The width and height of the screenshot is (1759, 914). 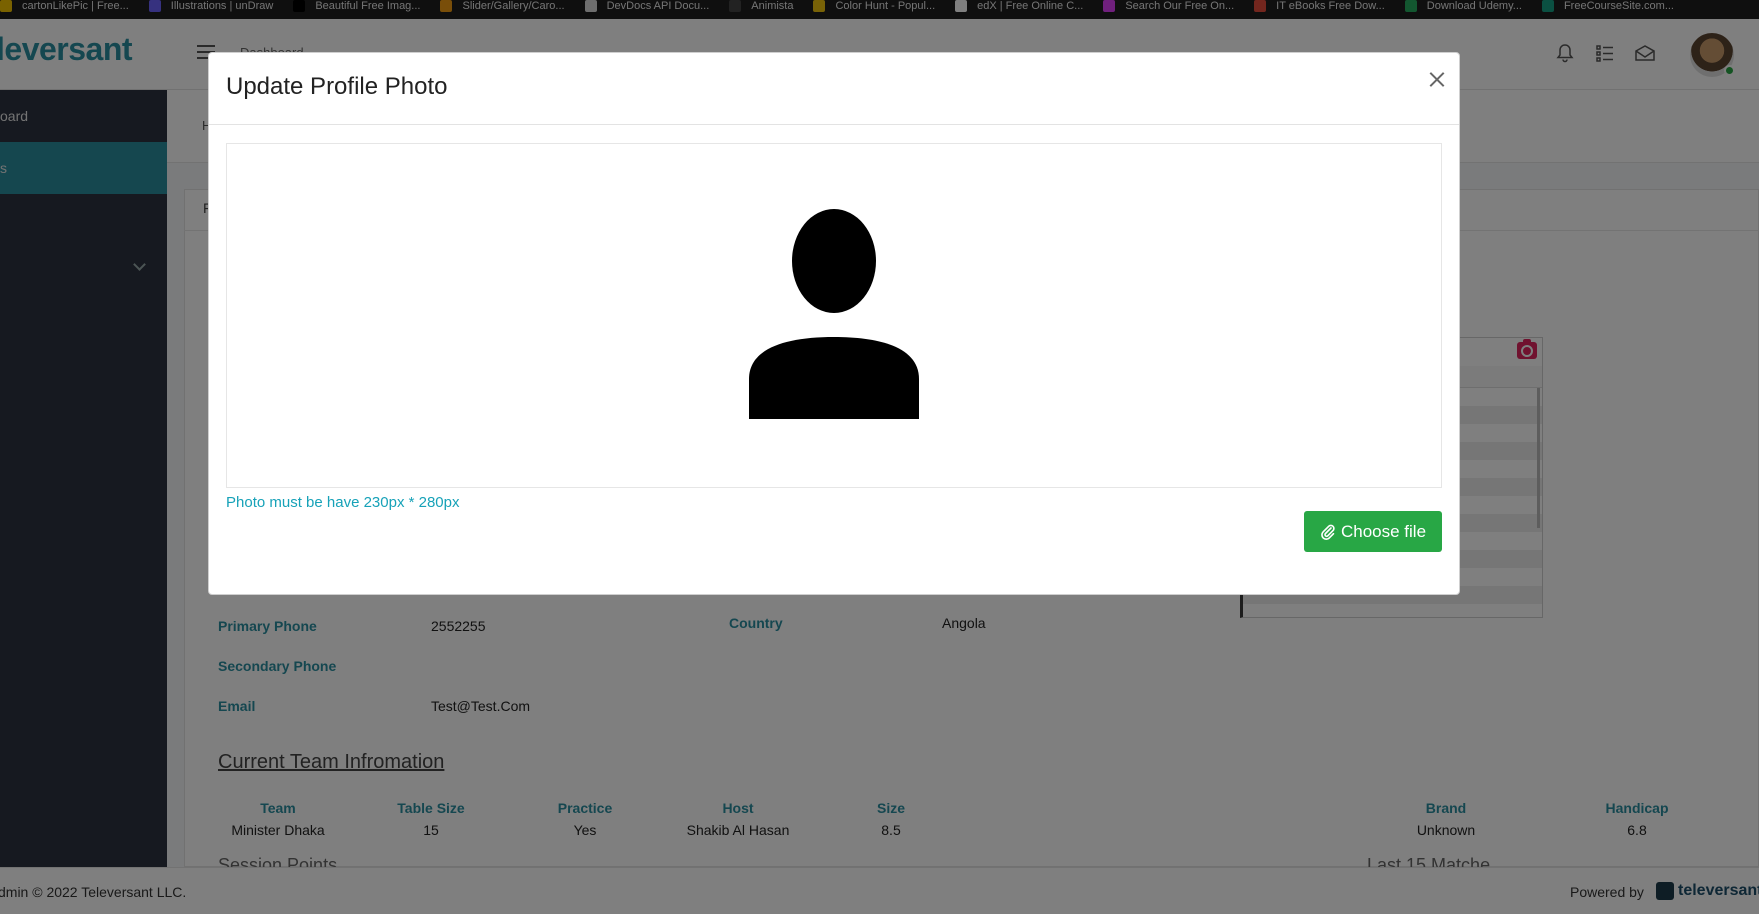 What do you see at coordinates (1437, 80) in the screenshot?
I see `close-icon` at bounding box center [1437, 80].